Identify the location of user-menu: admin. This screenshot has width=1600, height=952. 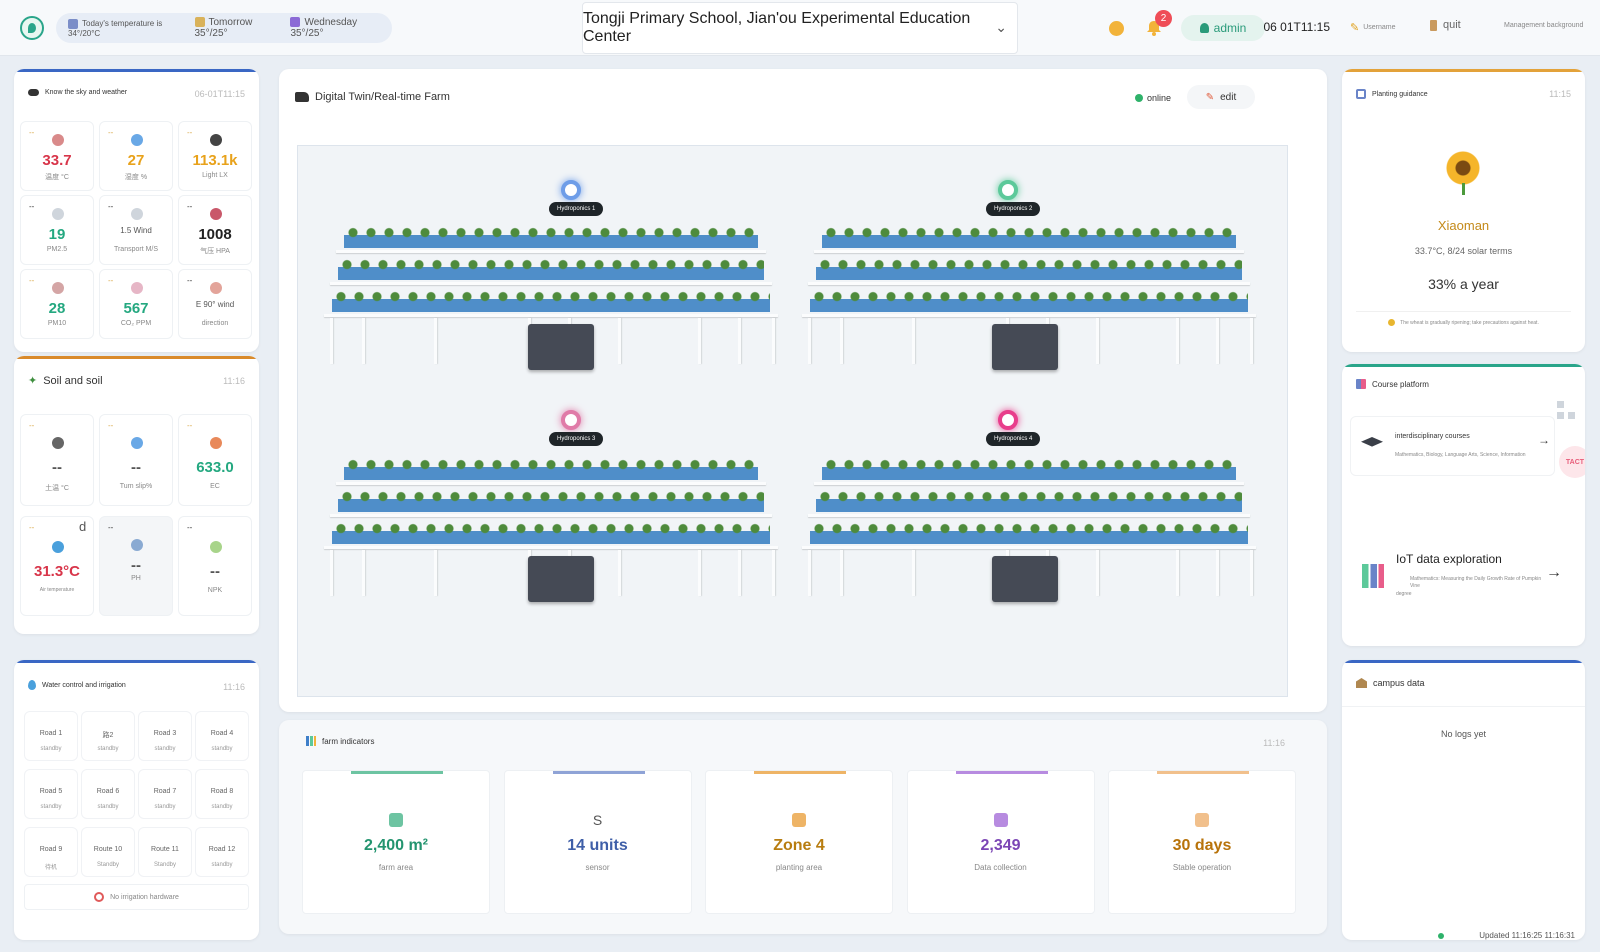
(1223, 28).